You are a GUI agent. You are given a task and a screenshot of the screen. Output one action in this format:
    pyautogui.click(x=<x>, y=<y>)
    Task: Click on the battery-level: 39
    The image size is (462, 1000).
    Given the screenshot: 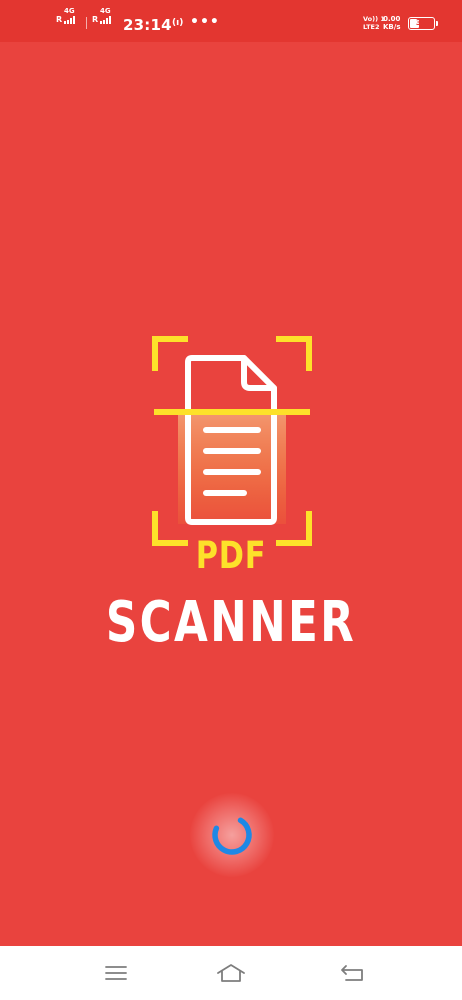 What is the action you would take?
    pyautogui.click(x=421, y=22)
    